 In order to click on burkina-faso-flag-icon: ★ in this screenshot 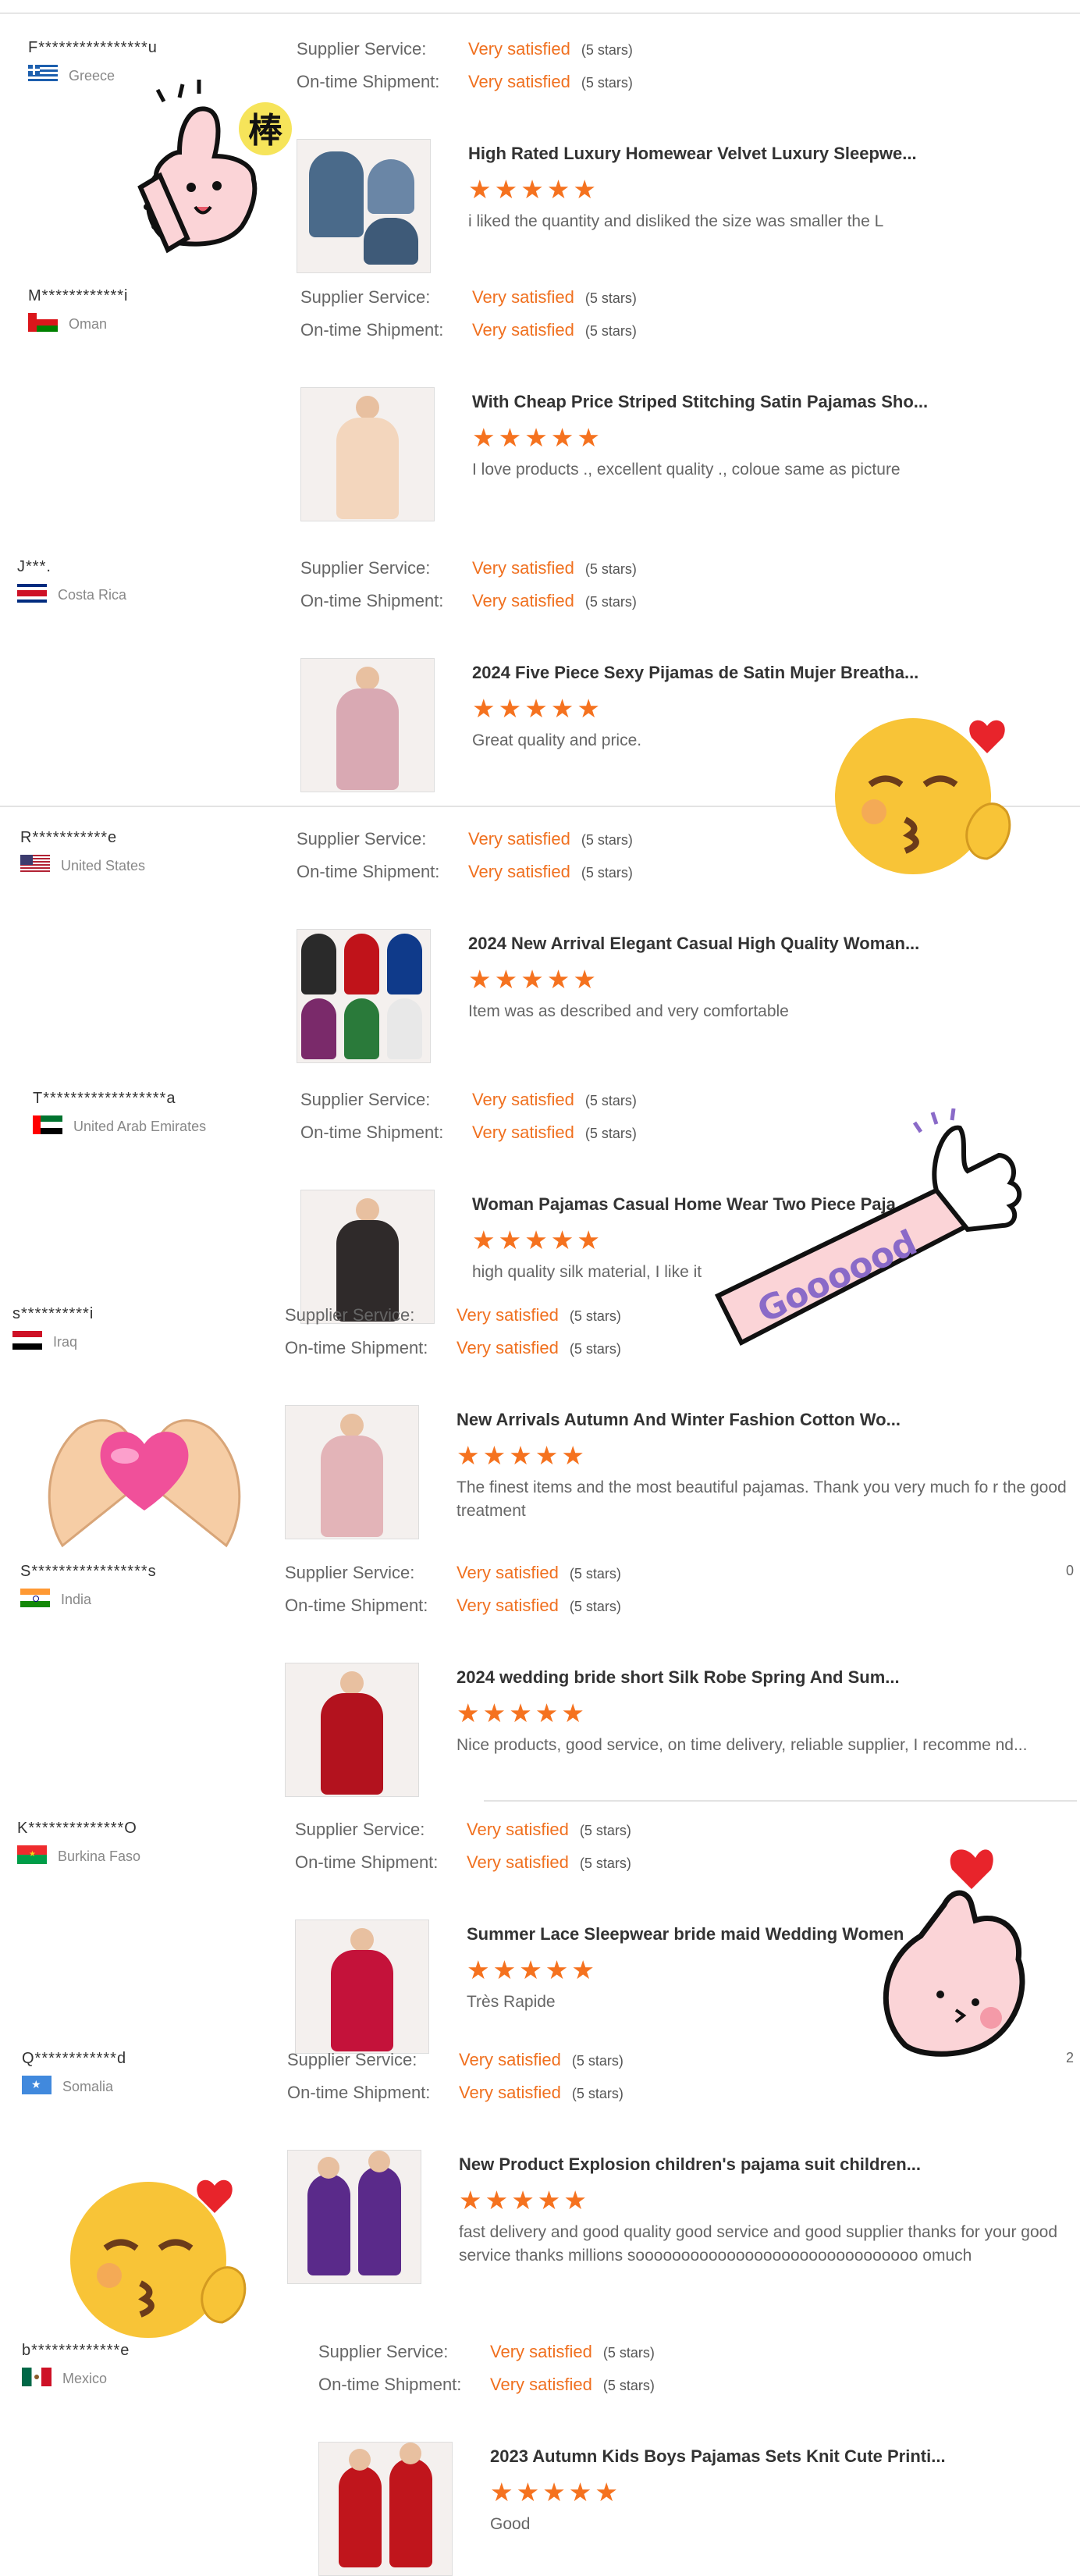, I will do `click(32, 1857)`.